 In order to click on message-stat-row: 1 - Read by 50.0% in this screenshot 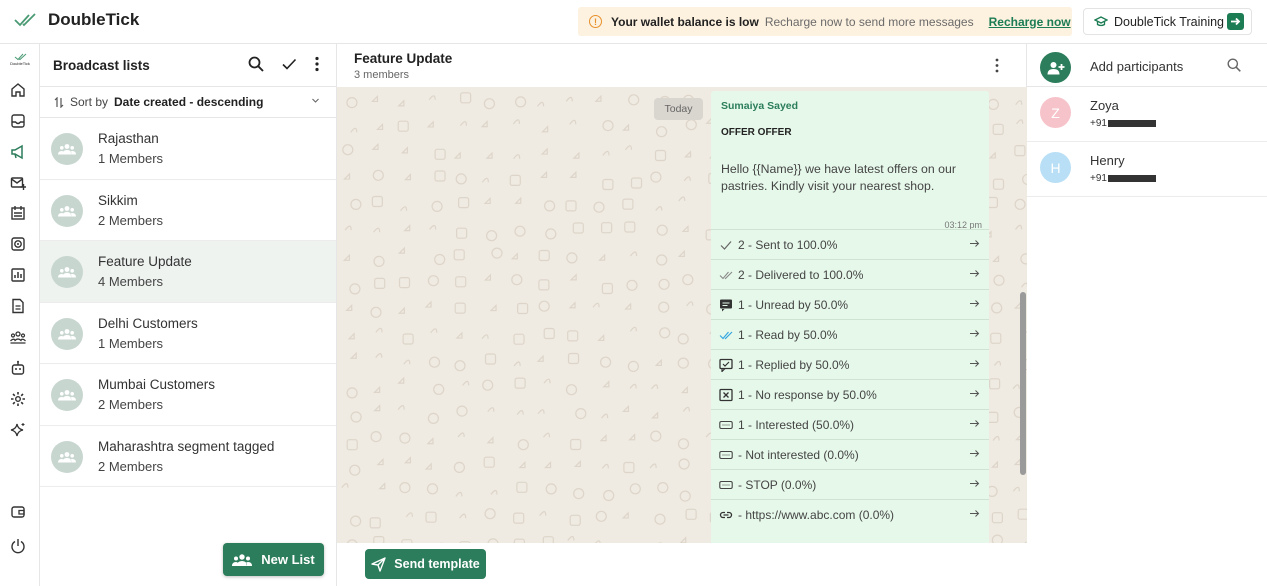, I will do `click(850, 334)`.